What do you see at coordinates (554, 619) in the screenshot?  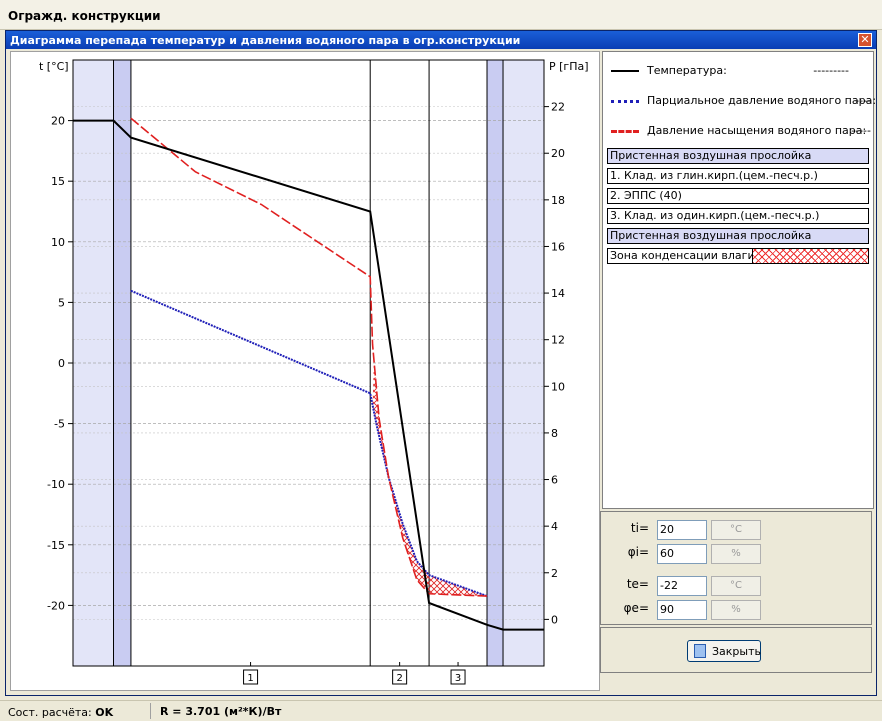 I see `right-tick-label: 0` at bounding box center [554, 619].